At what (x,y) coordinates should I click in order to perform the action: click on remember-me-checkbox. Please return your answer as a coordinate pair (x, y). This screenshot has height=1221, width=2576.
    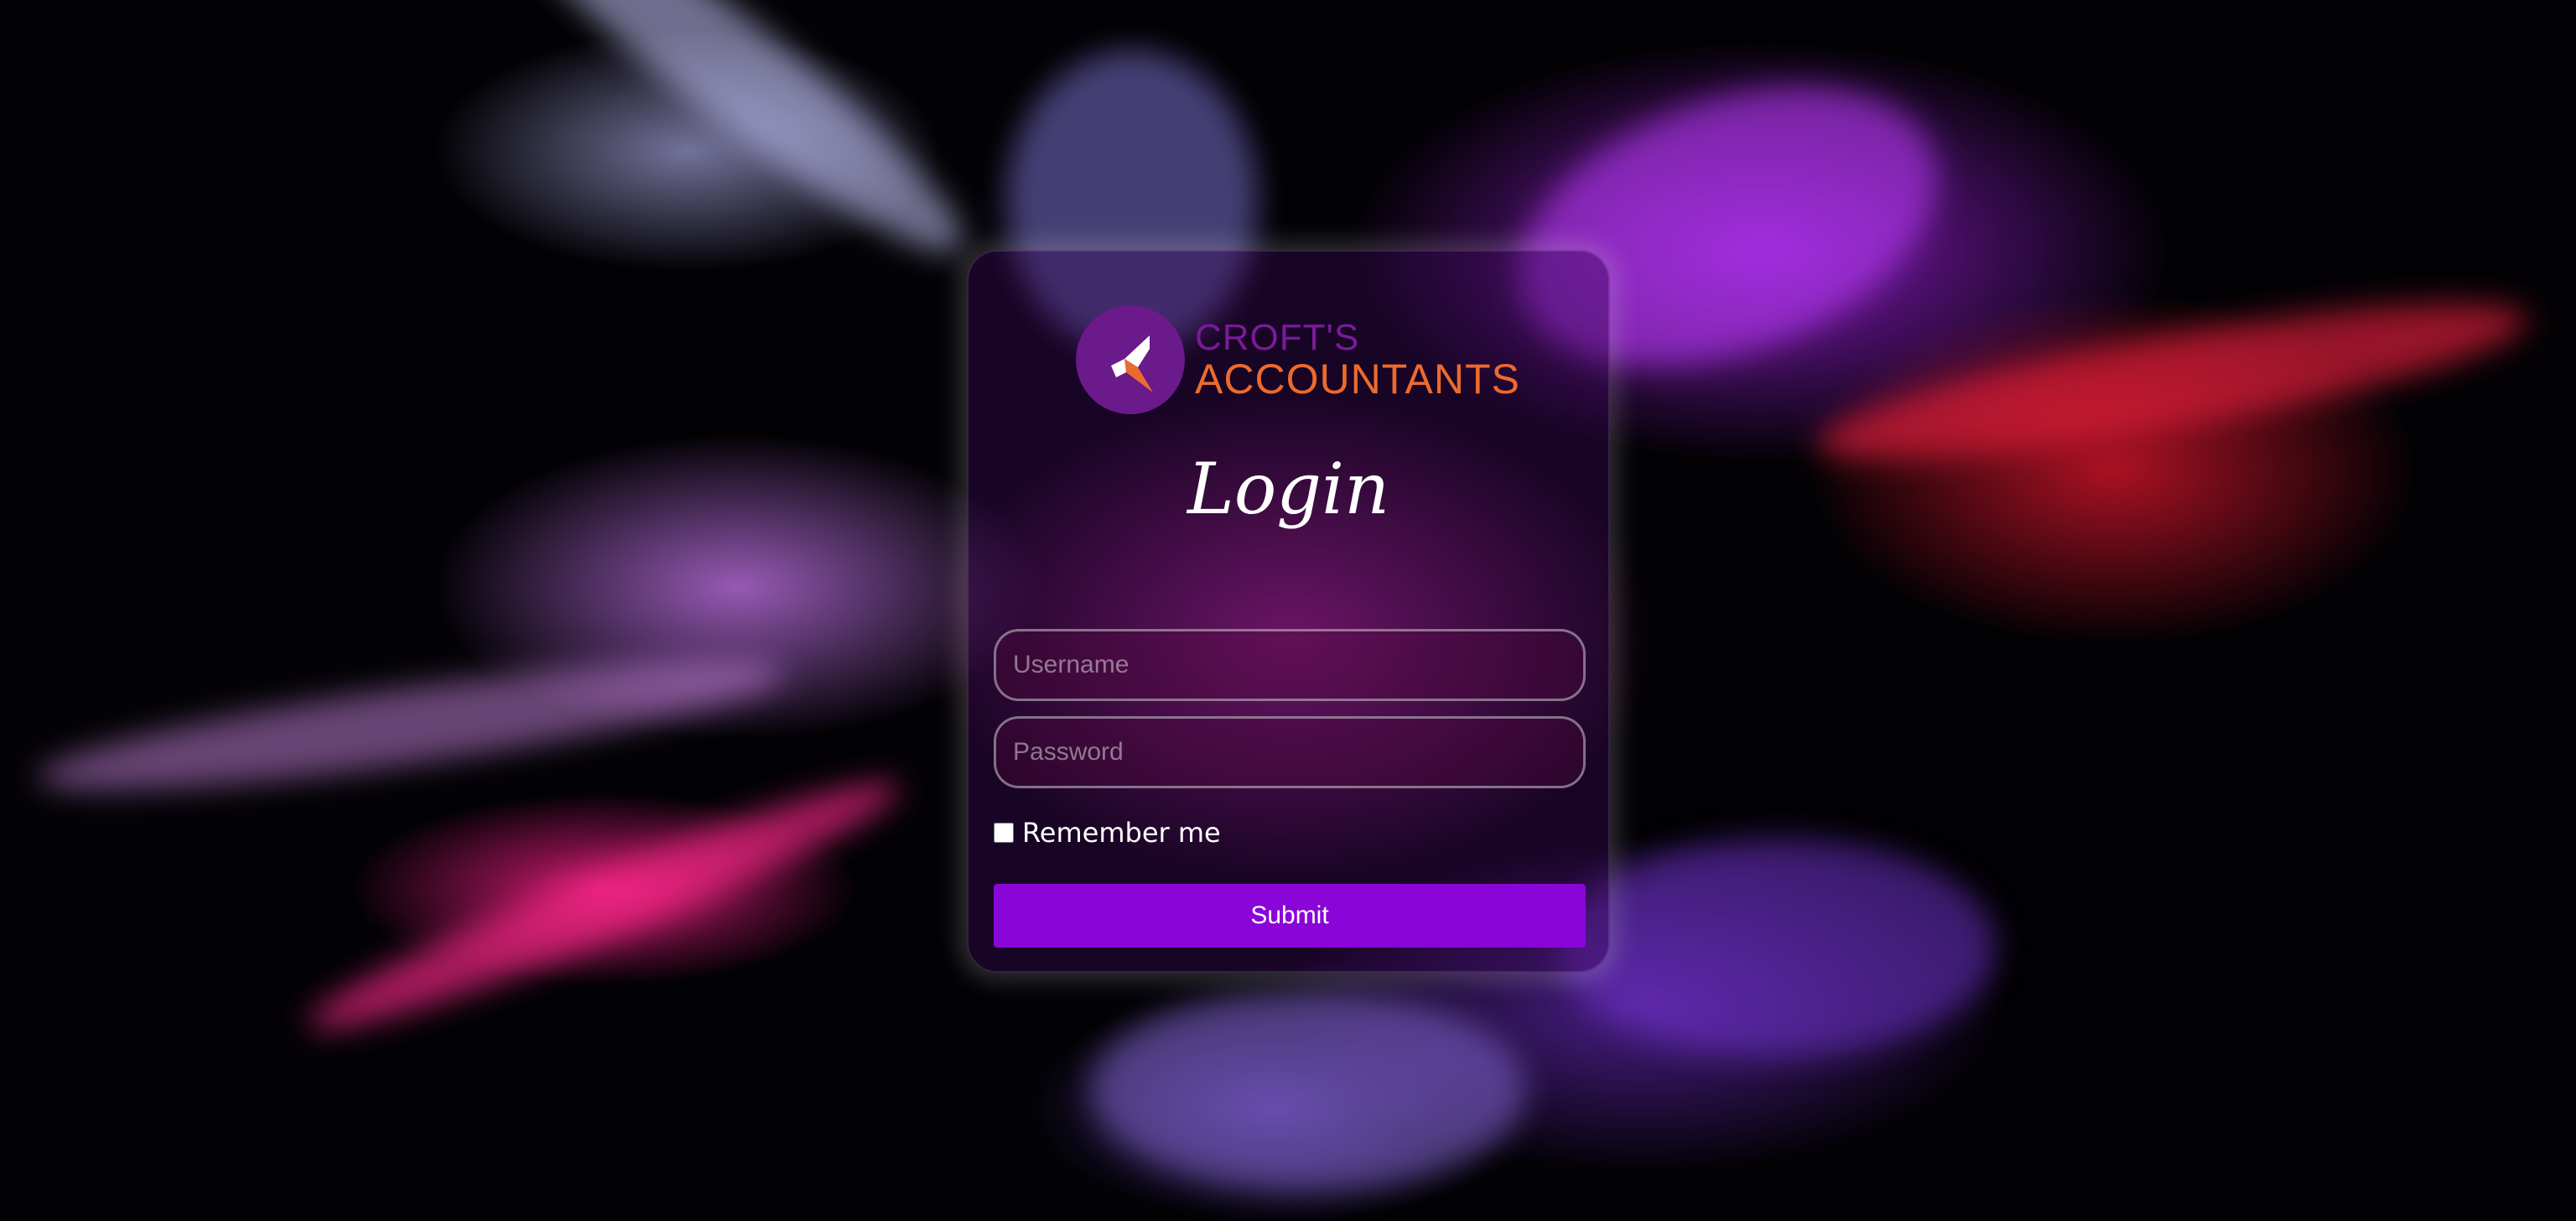
    Looking at the image, I should click on (1004, 833).